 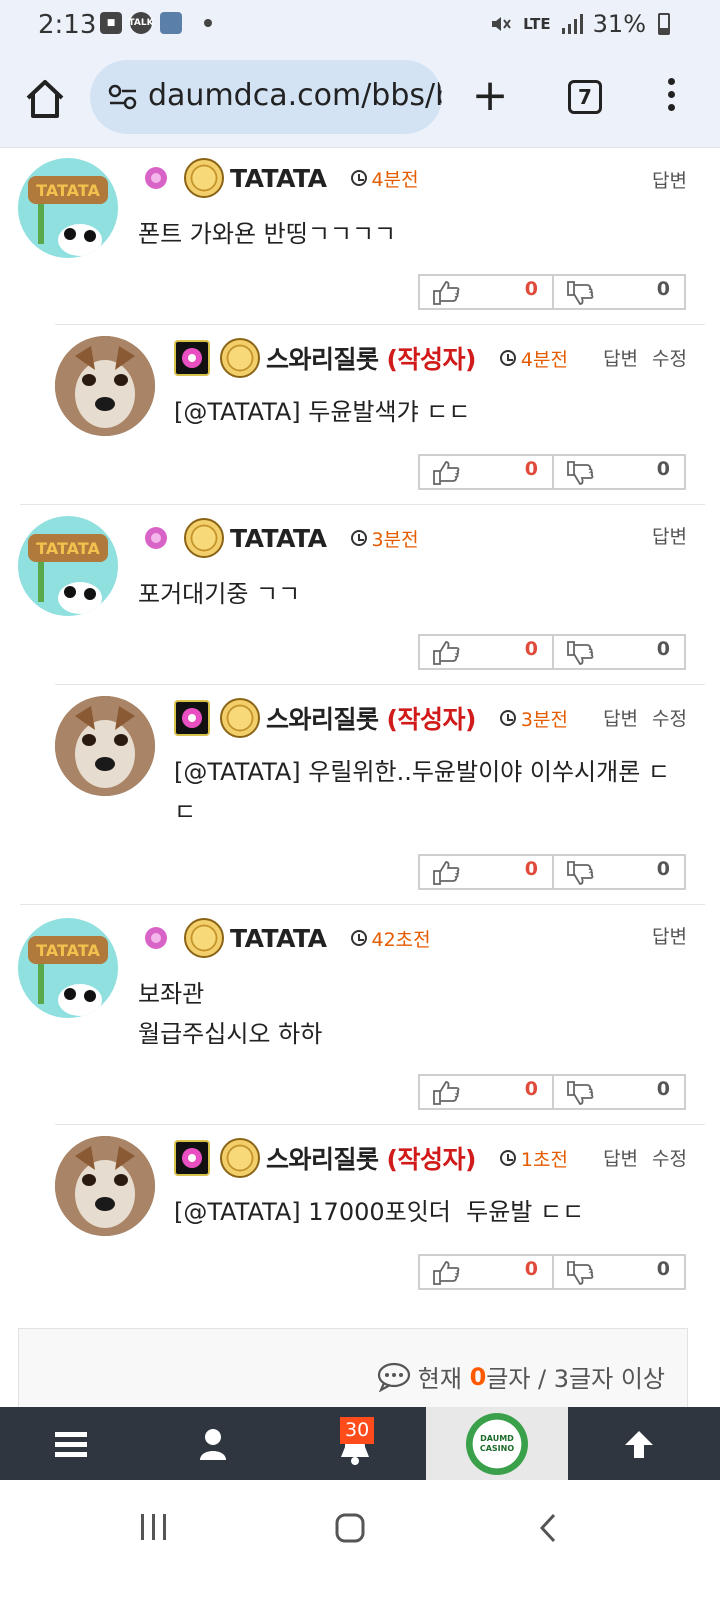 I want to click on speech-bubble-icon, so click(x=393, y=1377).